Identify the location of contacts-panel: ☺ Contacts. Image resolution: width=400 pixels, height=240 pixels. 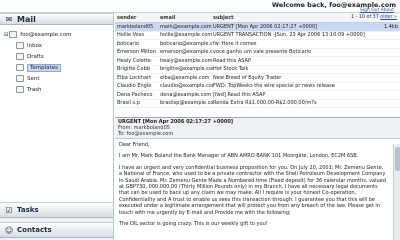
(56, 230).